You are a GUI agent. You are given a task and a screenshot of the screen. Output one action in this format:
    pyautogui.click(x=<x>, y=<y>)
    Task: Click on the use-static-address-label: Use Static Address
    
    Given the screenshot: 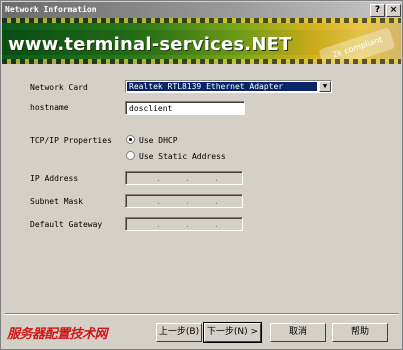 What is the action you would take?
    pyautogui.click(x=182, y=156)
    